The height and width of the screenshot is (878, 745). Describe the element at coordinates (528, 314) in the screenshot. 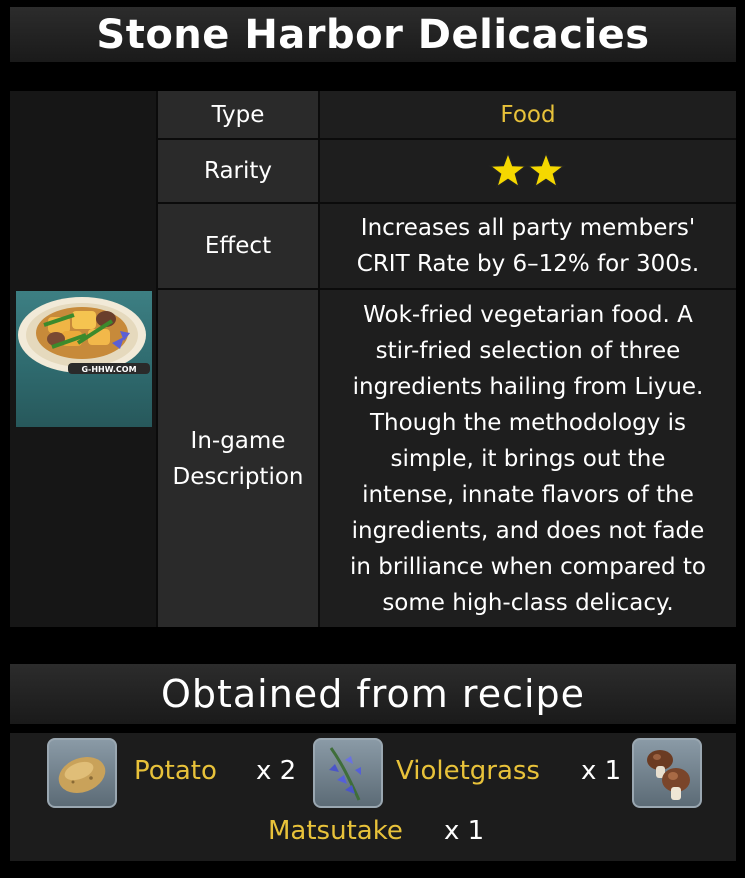

I see `description-line: Wok-fried vegetarian food. A` at that location.